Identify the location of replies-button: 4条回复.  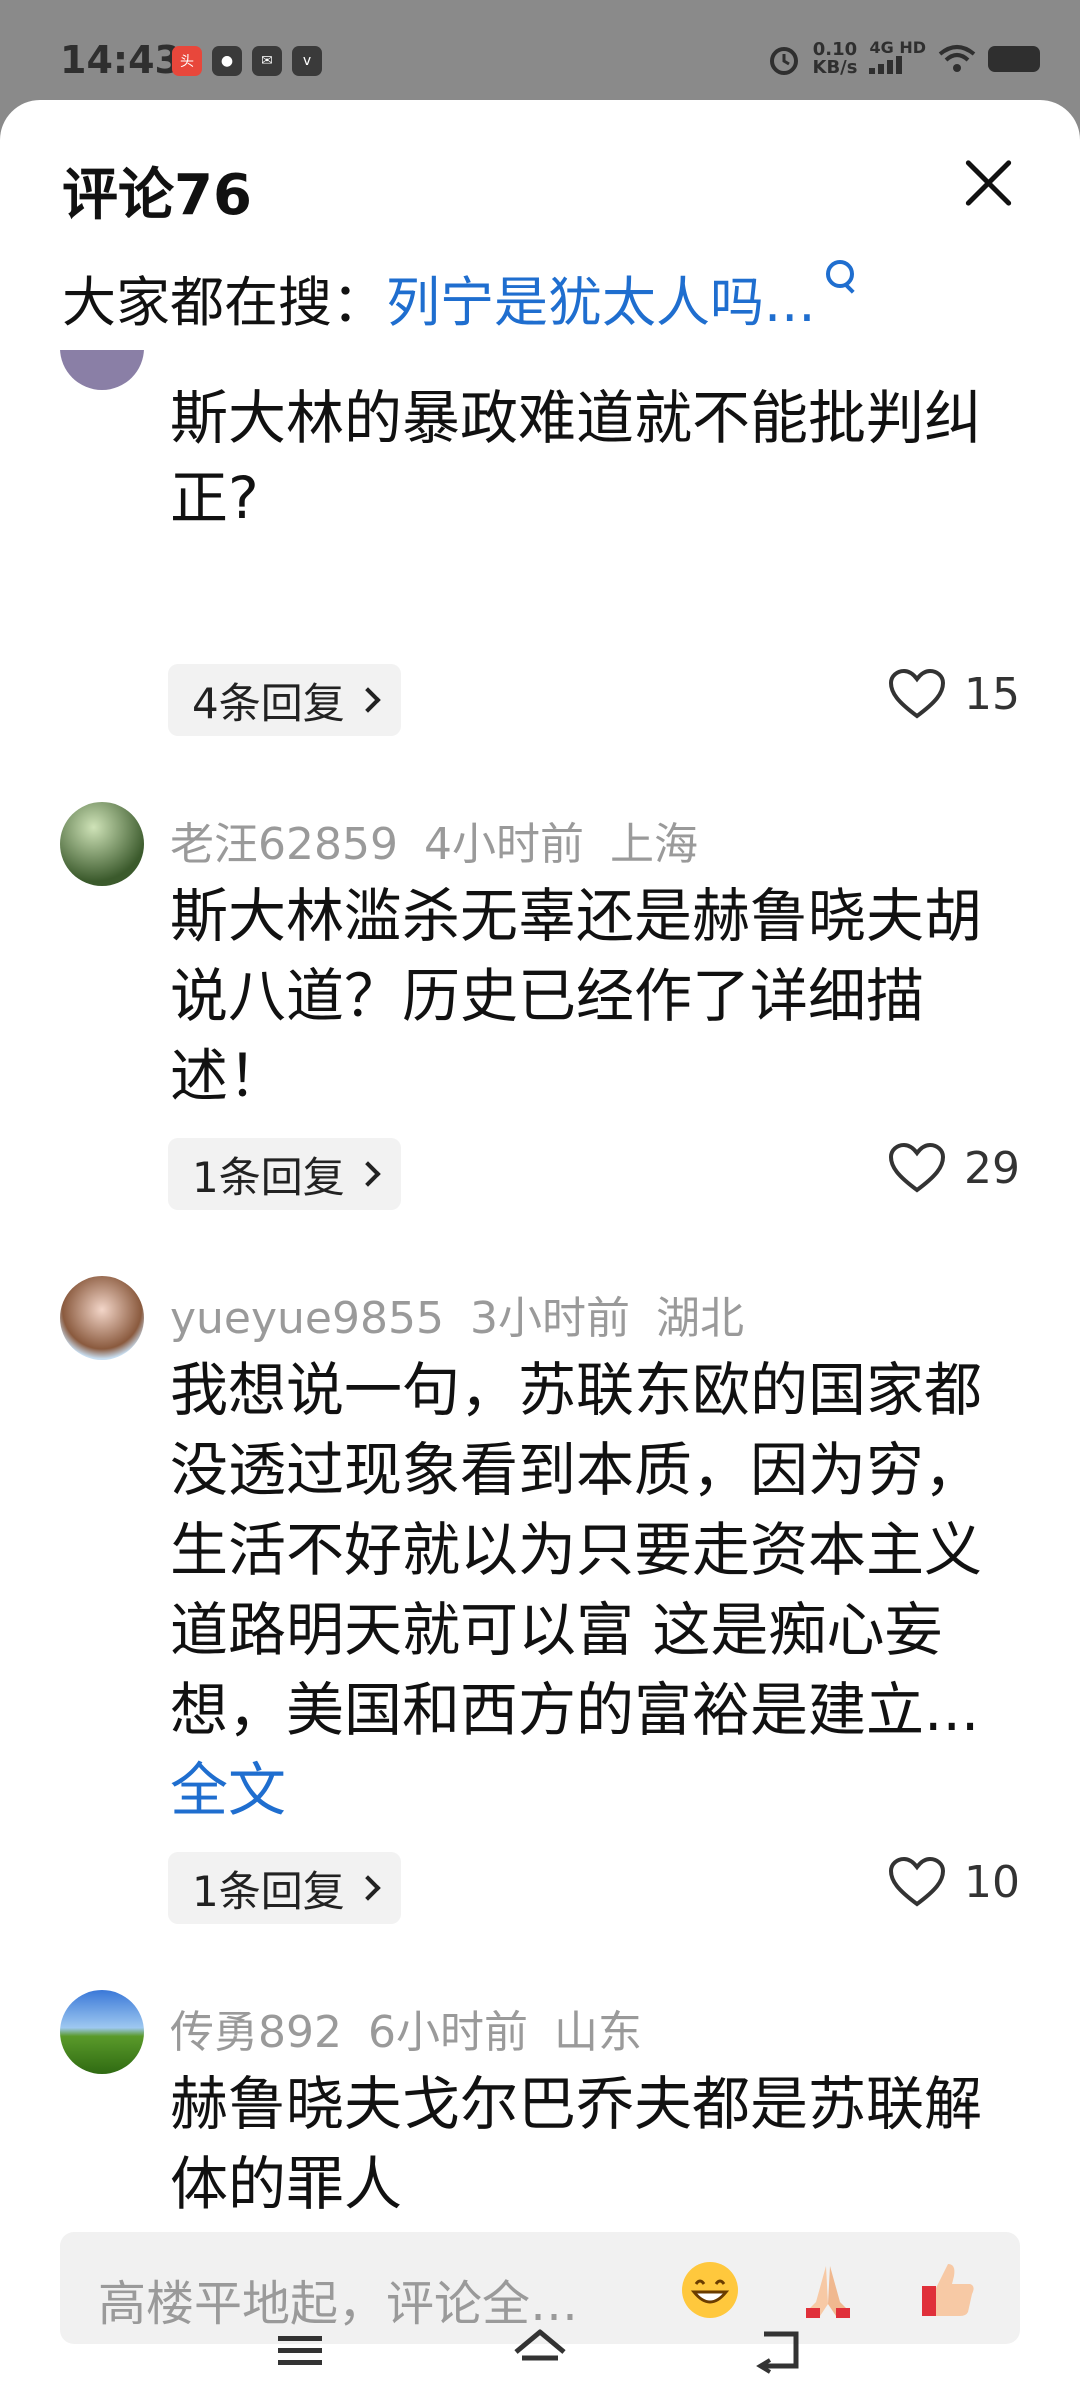
(284, 700).